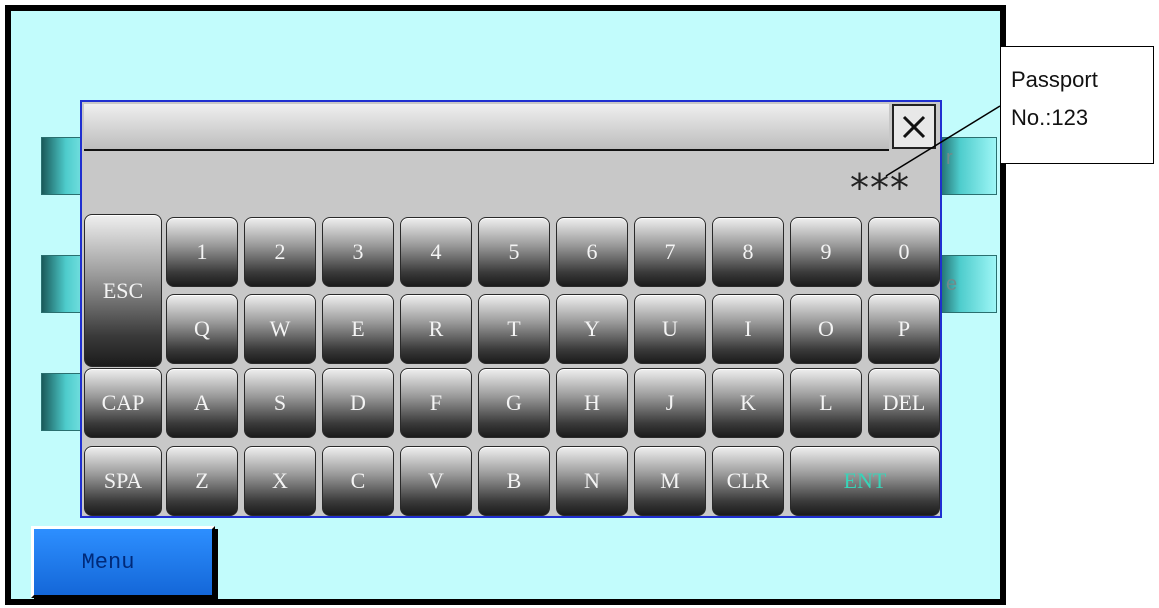  Describe the element at coordinates (592, 329) in the screenshot. I see `key-y: Y` at that location.